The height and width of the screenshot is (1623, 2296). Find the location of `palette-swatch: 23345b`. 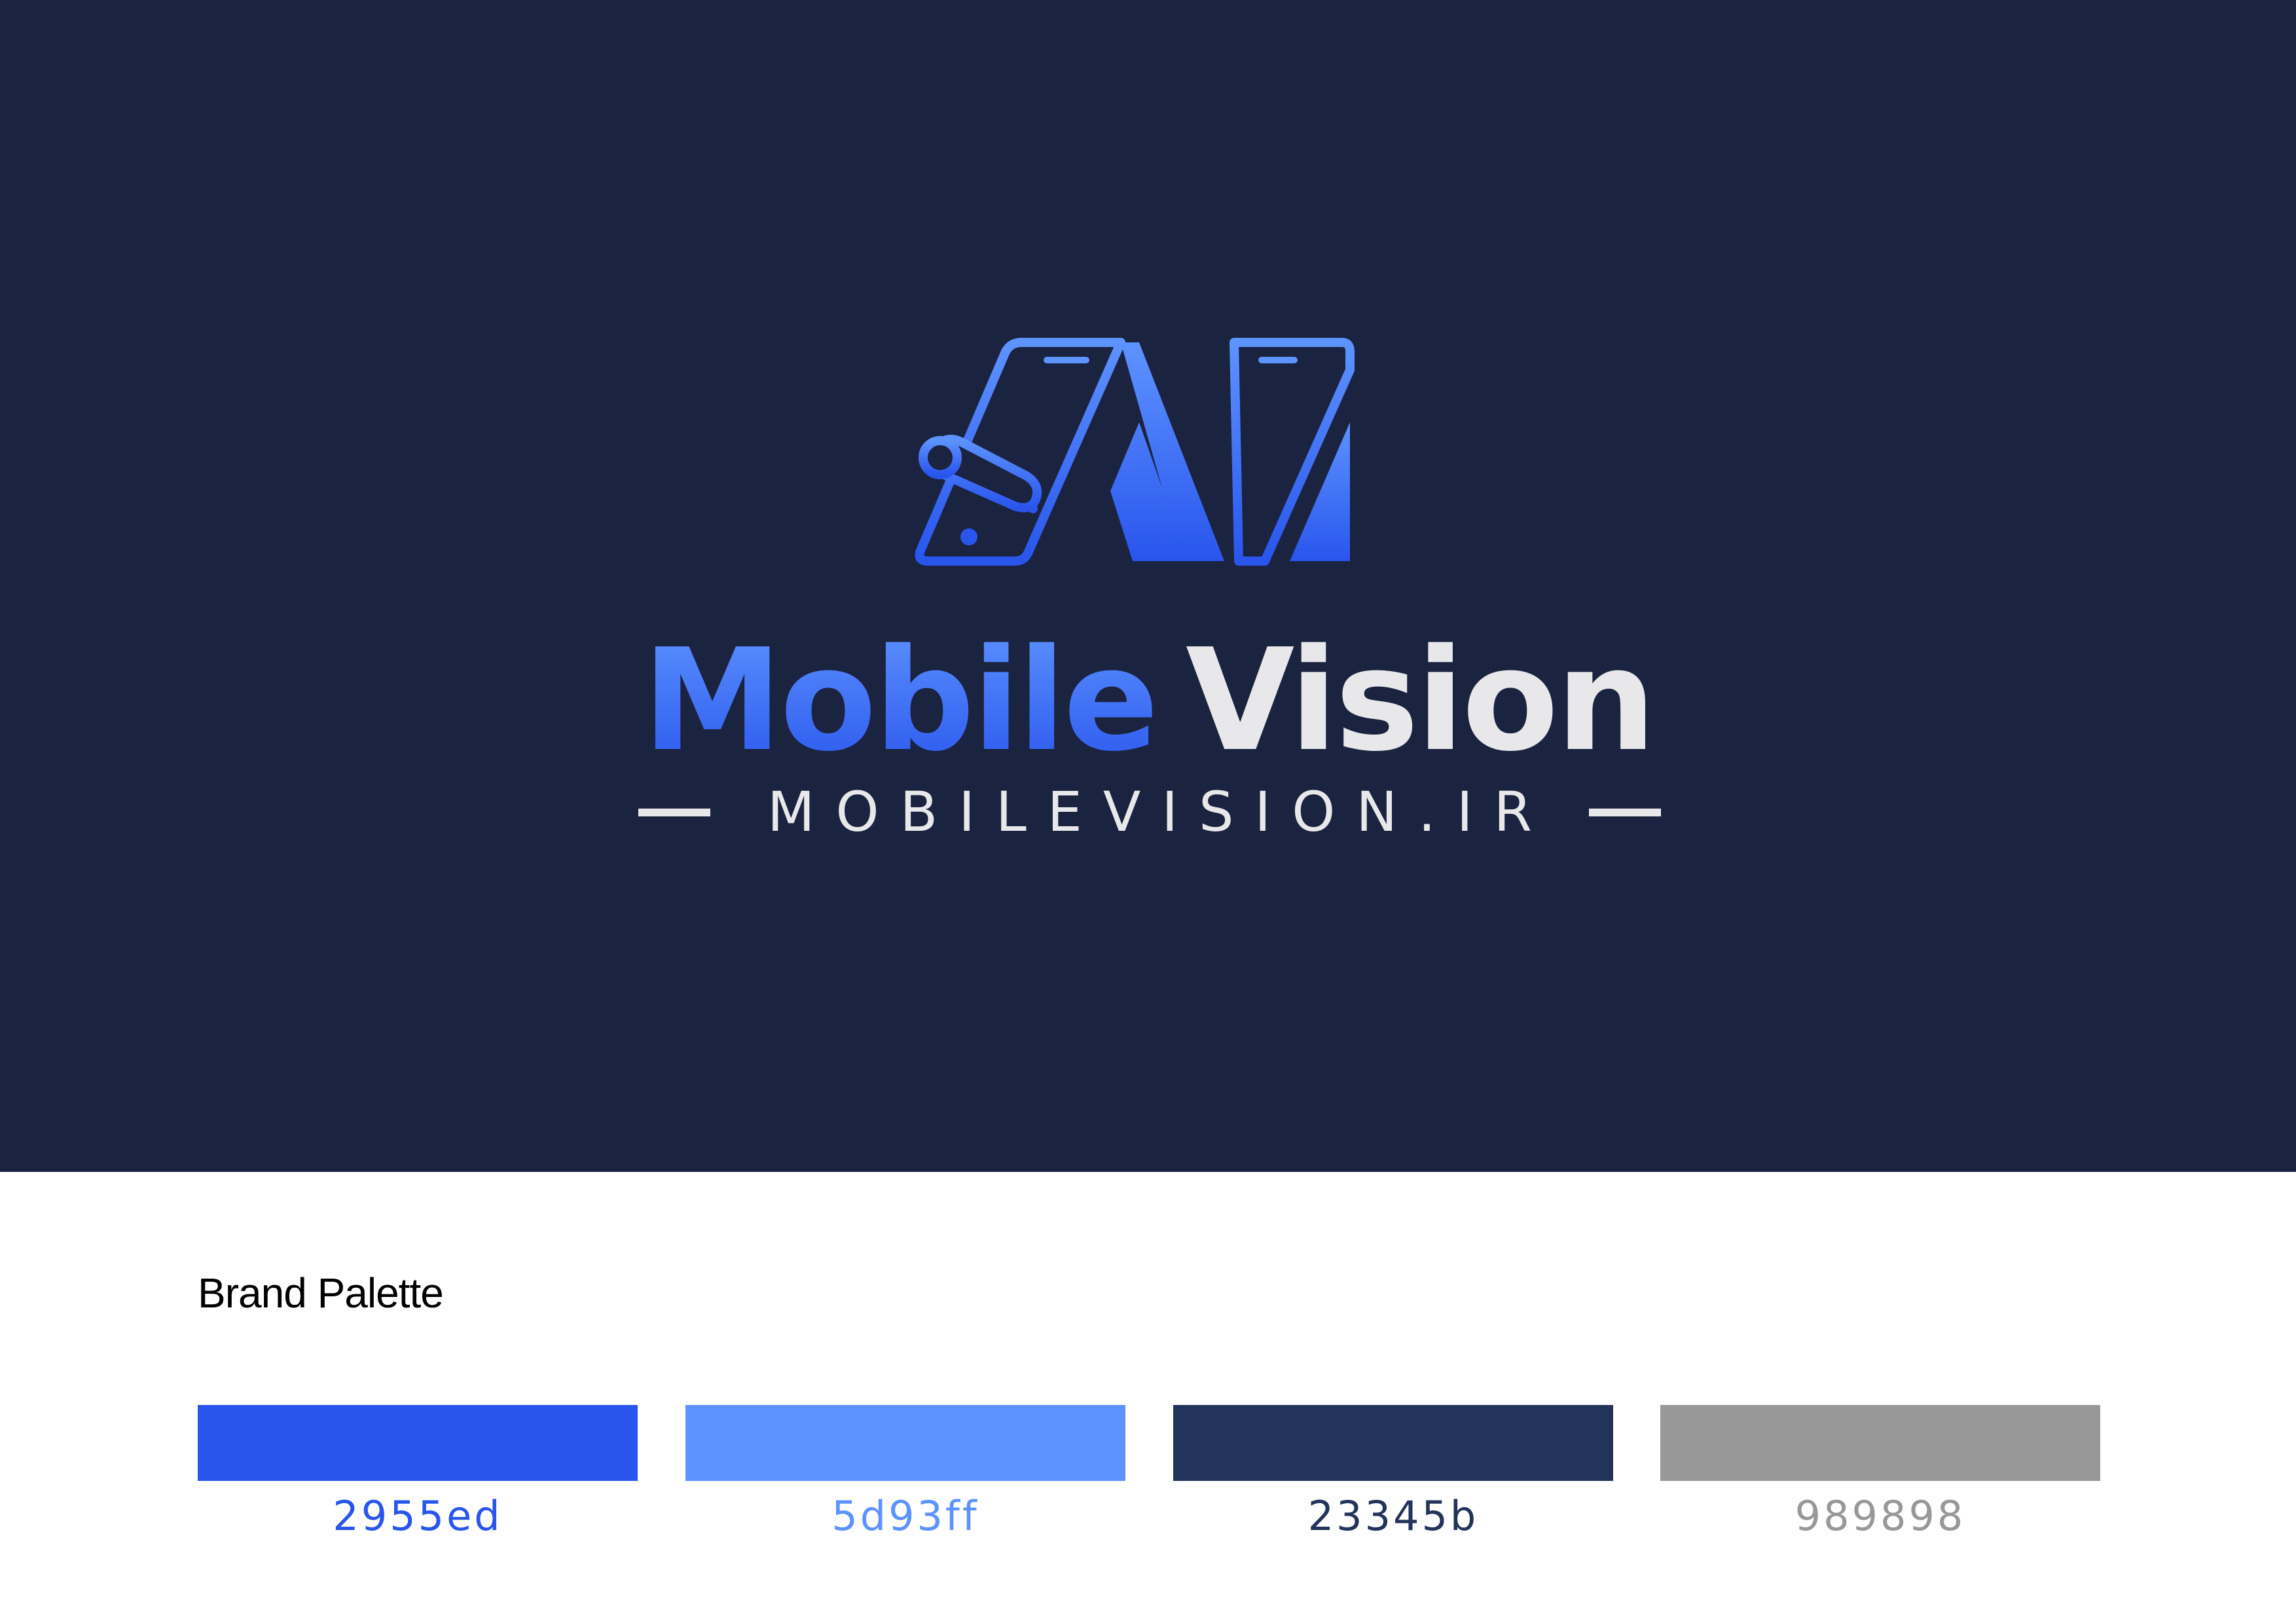

palette-swatch: 23345b is located at coordinates (1393, 1480).